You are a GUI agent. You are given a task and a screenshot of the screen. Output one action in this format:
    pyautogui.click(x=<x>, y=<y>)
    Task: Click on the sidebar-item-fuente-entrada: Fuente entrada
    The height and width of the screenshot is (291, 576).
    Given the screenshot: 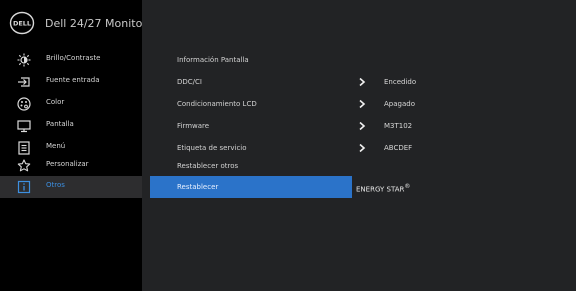 What is the action you would take?
    pyautogui.click(x=71, y=82)
    